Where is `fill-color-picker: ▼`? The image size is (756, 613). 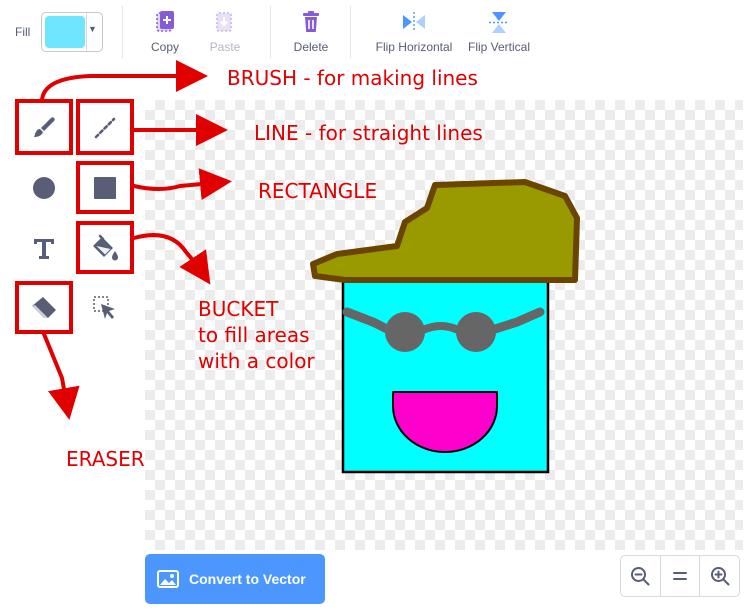 fill-color-picker: ▼ is located at coordinates (72, 32).